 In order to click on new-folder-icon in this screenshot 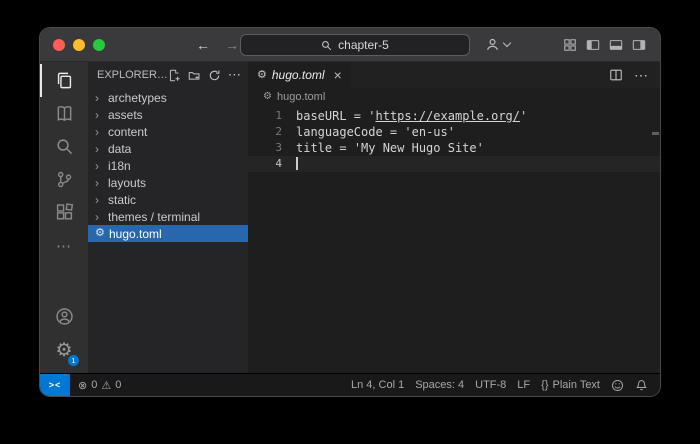, I will do `click(194, 75)`.